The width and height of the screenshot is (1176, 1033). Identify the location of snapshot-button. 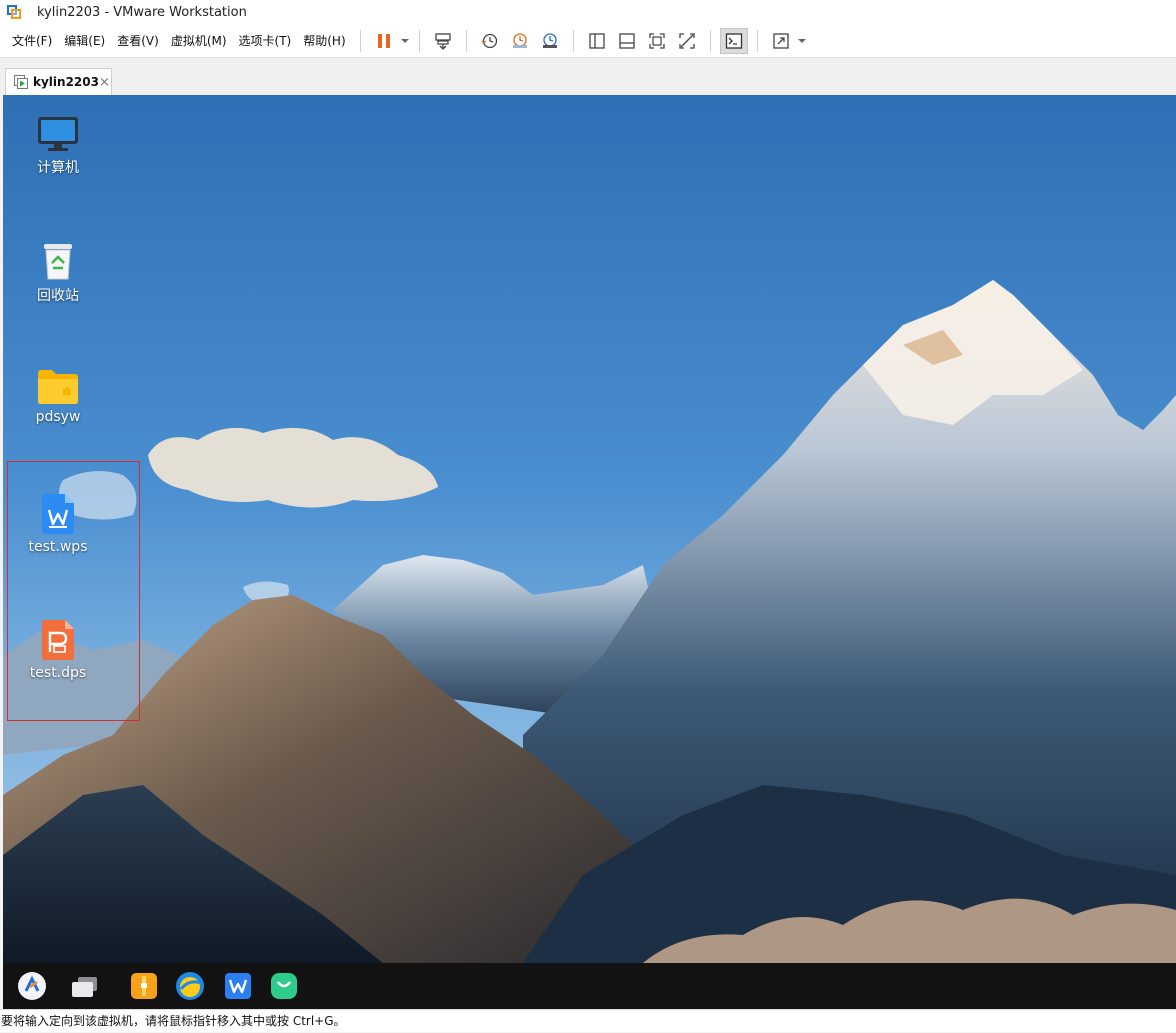
(490, 41).